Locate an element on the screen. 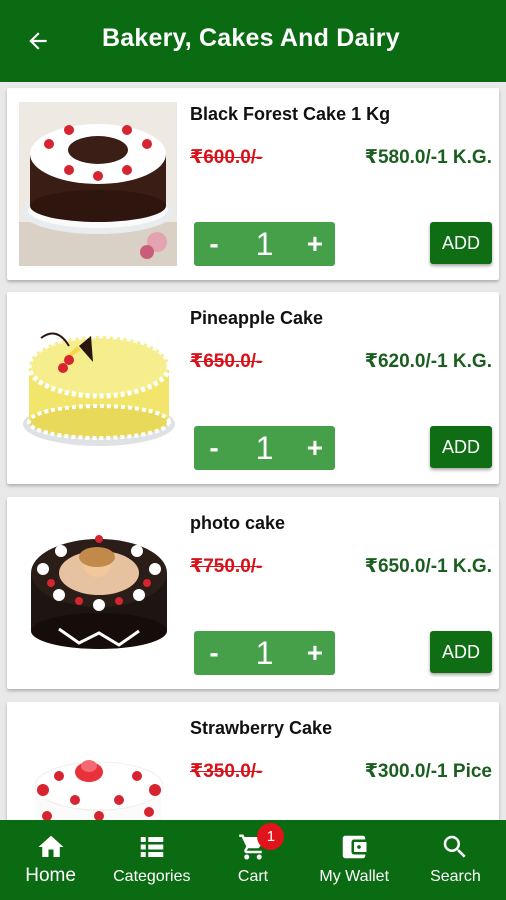 The image size is (506, 900). product-image-black-forest is located at coordinates (98, 184).